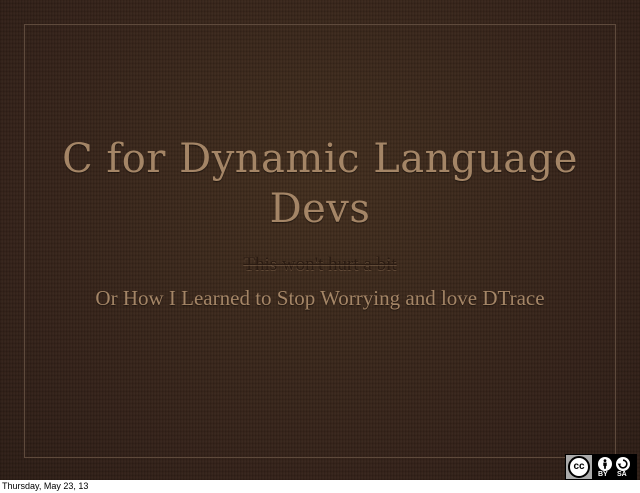  I want to click on attribution-icon, so click(605, 464).